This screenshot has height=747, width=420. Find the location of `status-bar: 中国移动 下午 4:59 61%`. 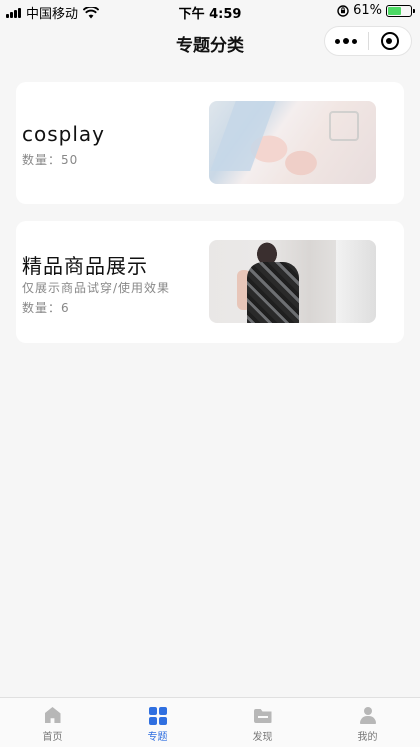

status-bar: 中国移动 下午 4:59 61% is located at coordinates (210, 11).